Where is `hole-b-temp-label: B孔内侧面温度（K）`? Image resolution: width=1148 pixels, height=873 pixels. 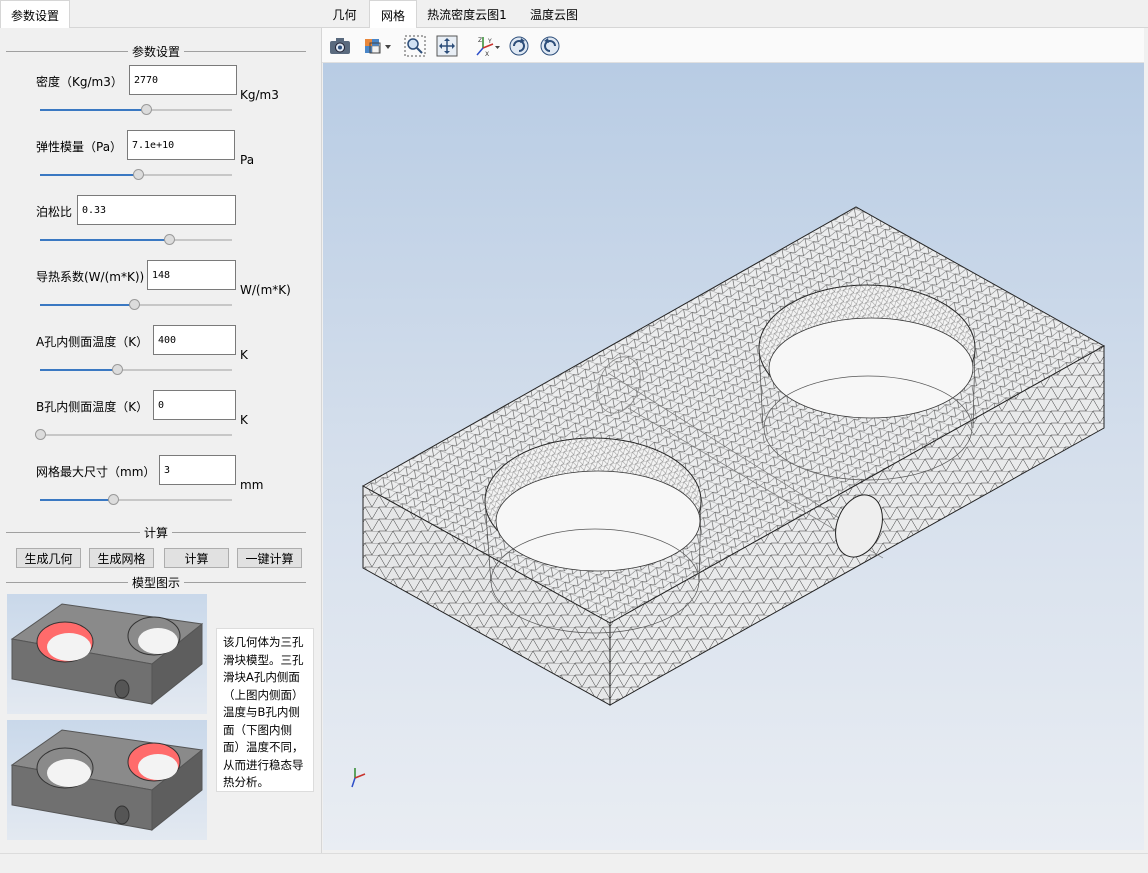 hole-b-temp-label: B孔内侧面温度（K） is located at coordinates (92, 407).